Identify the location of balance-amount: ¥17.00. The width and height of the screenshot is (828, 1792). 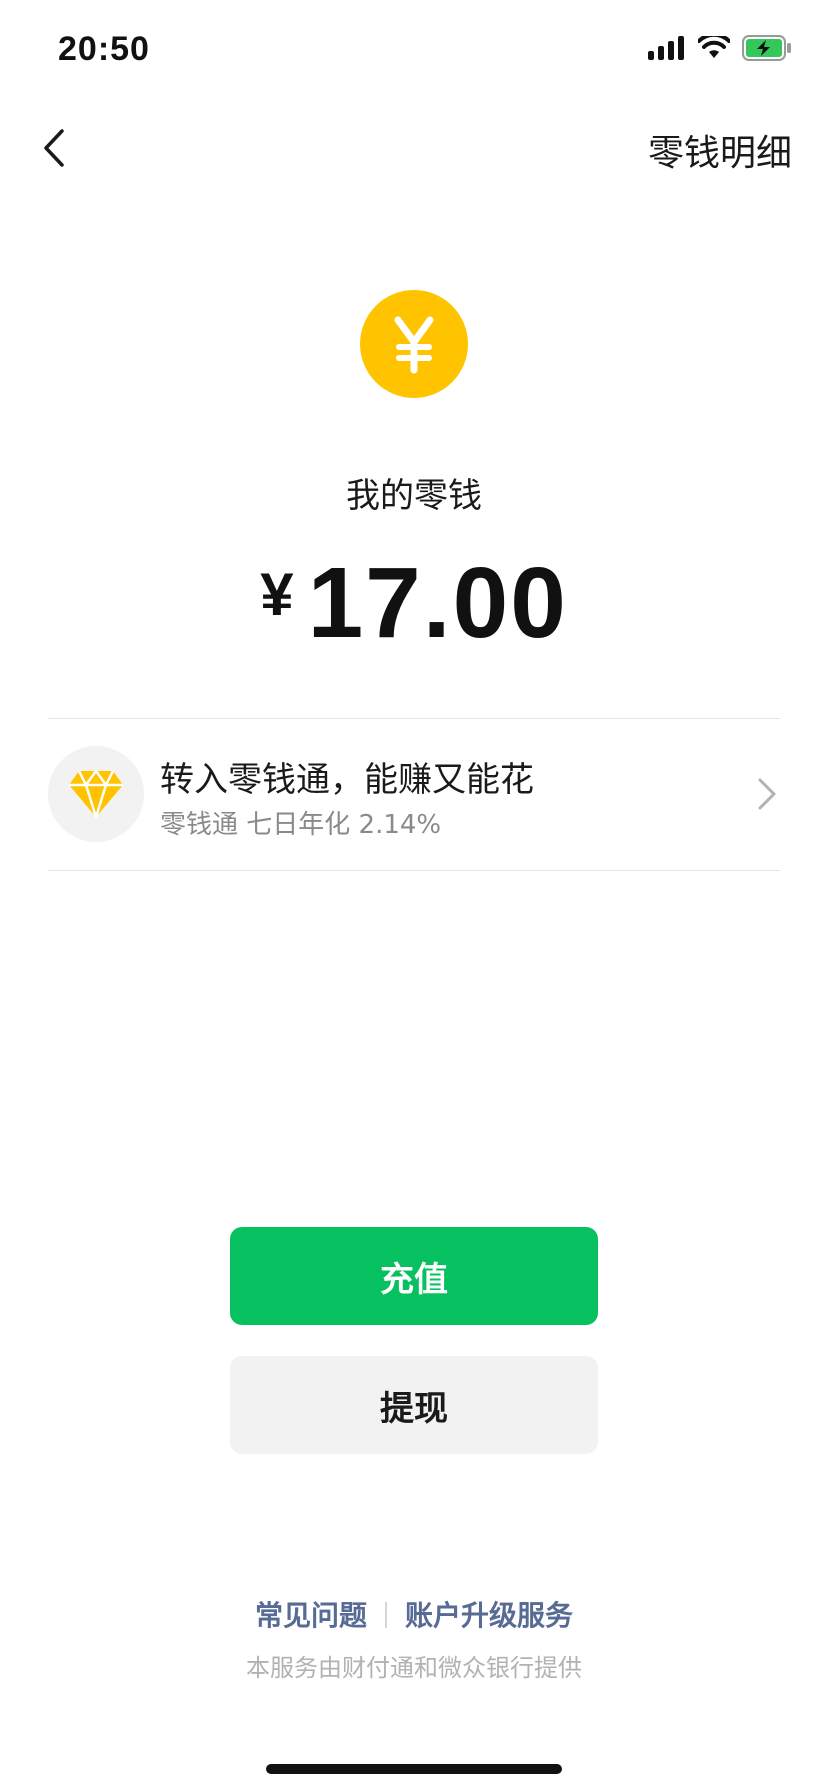
(414, 603).